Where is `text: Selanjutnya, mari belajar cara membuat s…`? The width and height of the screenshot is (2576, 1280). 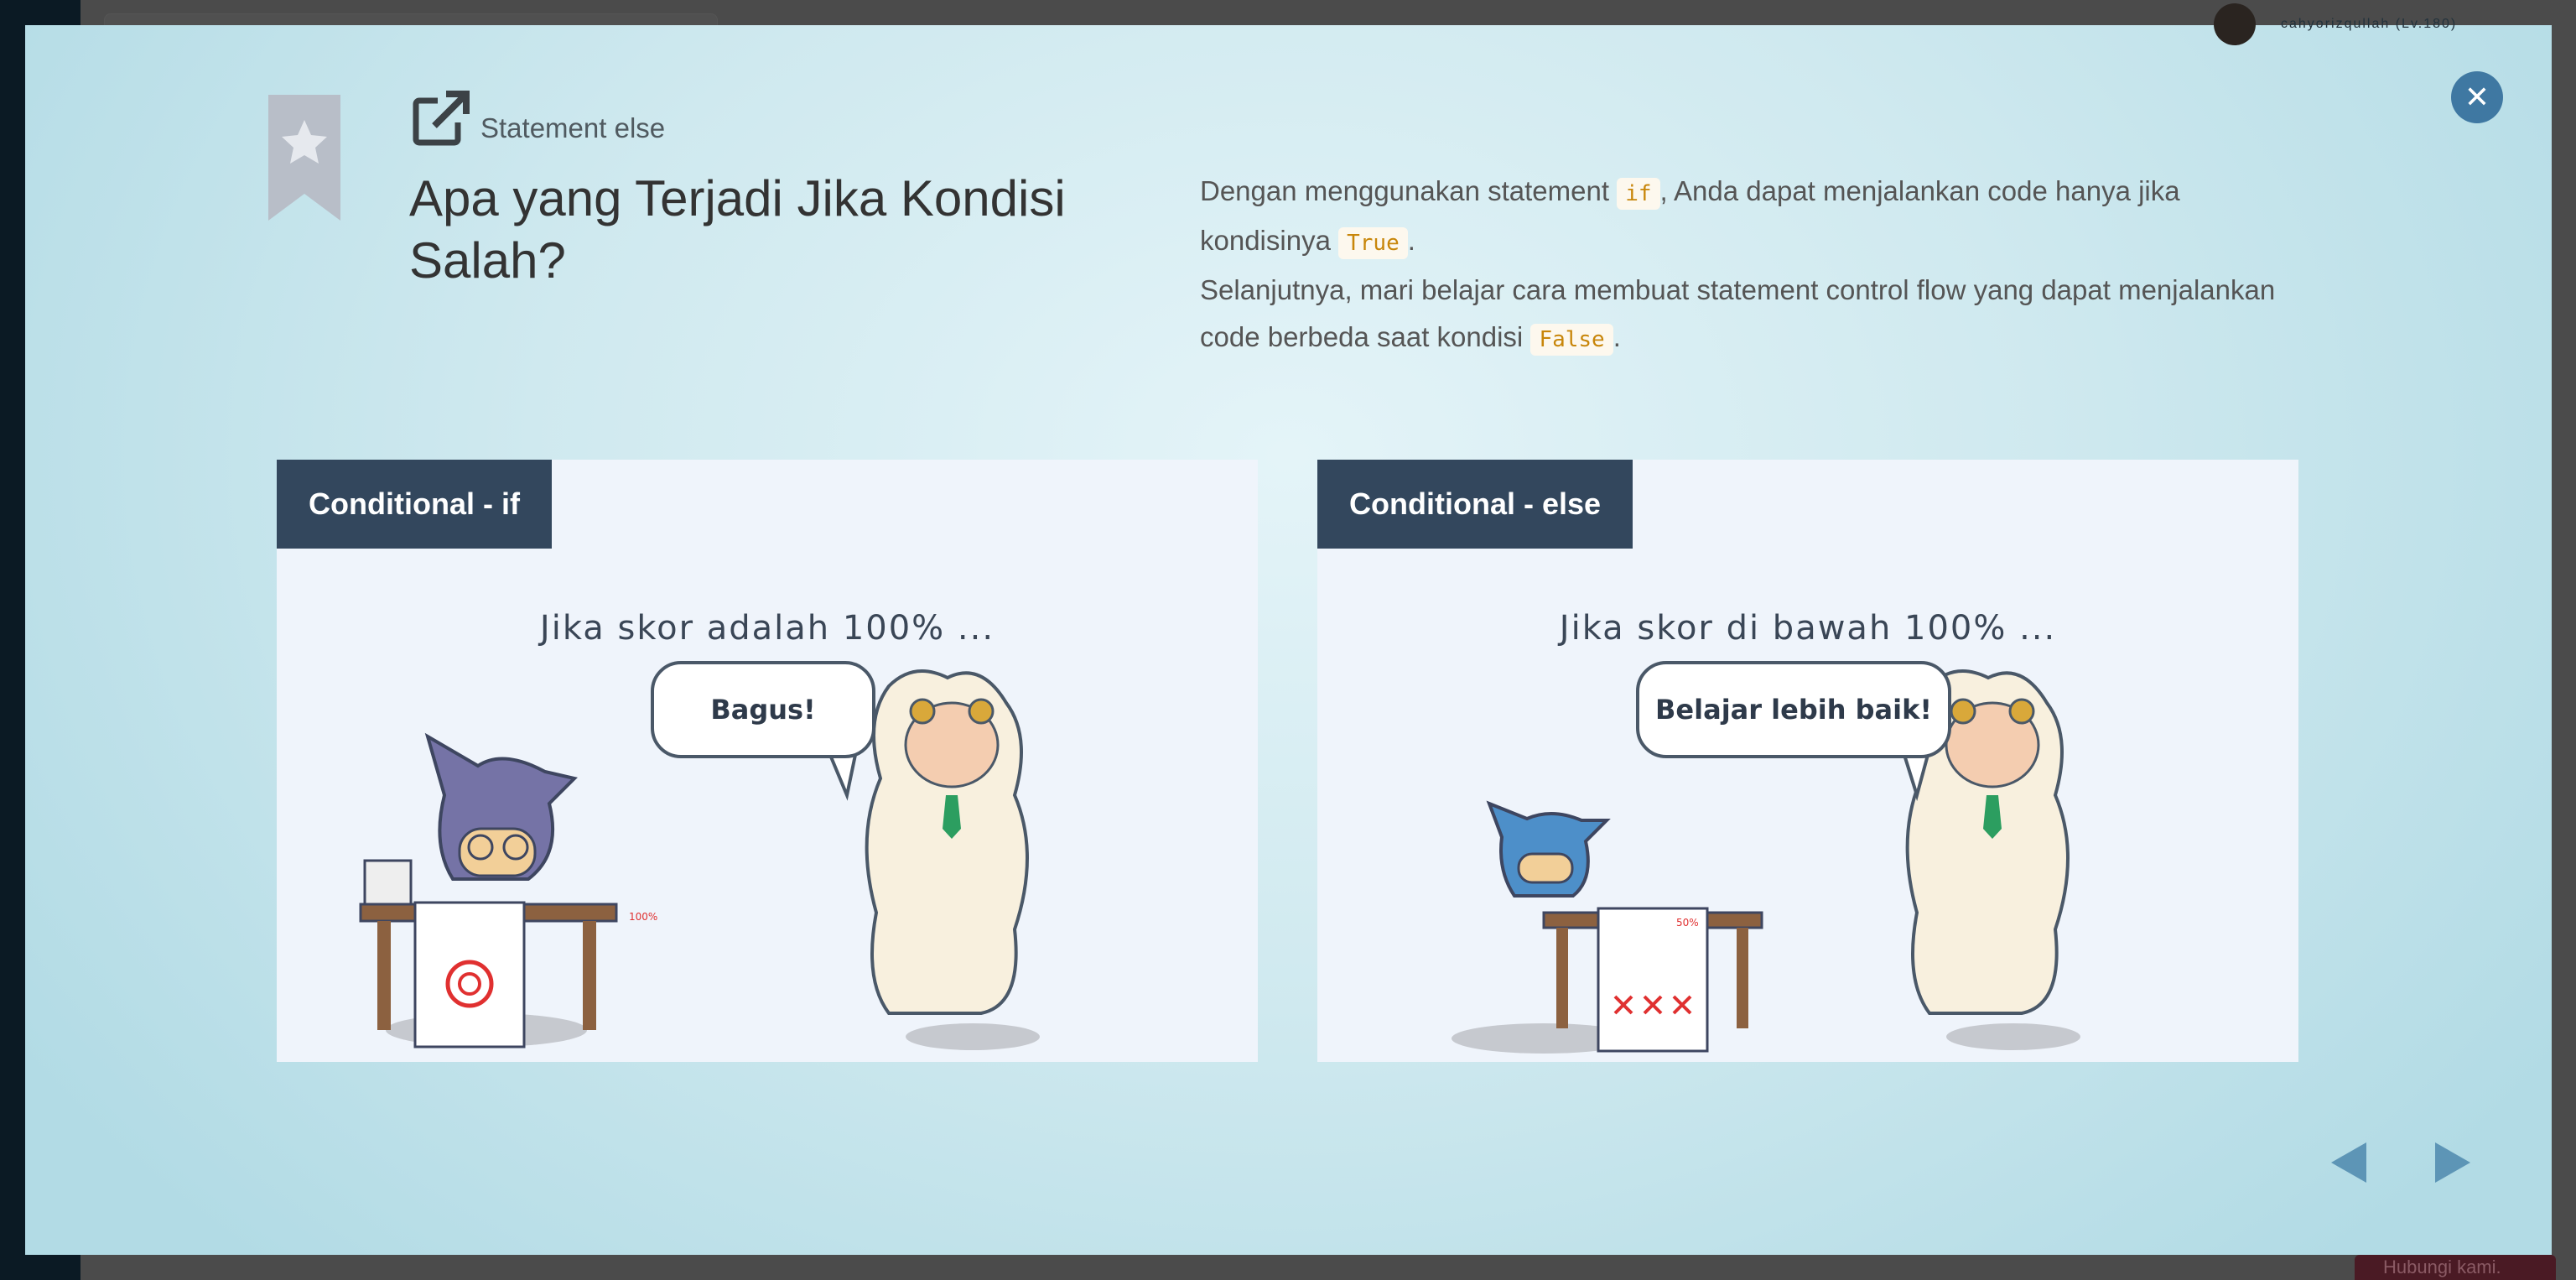 text: Selanjutnya, mari belajar cara membuat s… is located at coordinates (1738, 313).